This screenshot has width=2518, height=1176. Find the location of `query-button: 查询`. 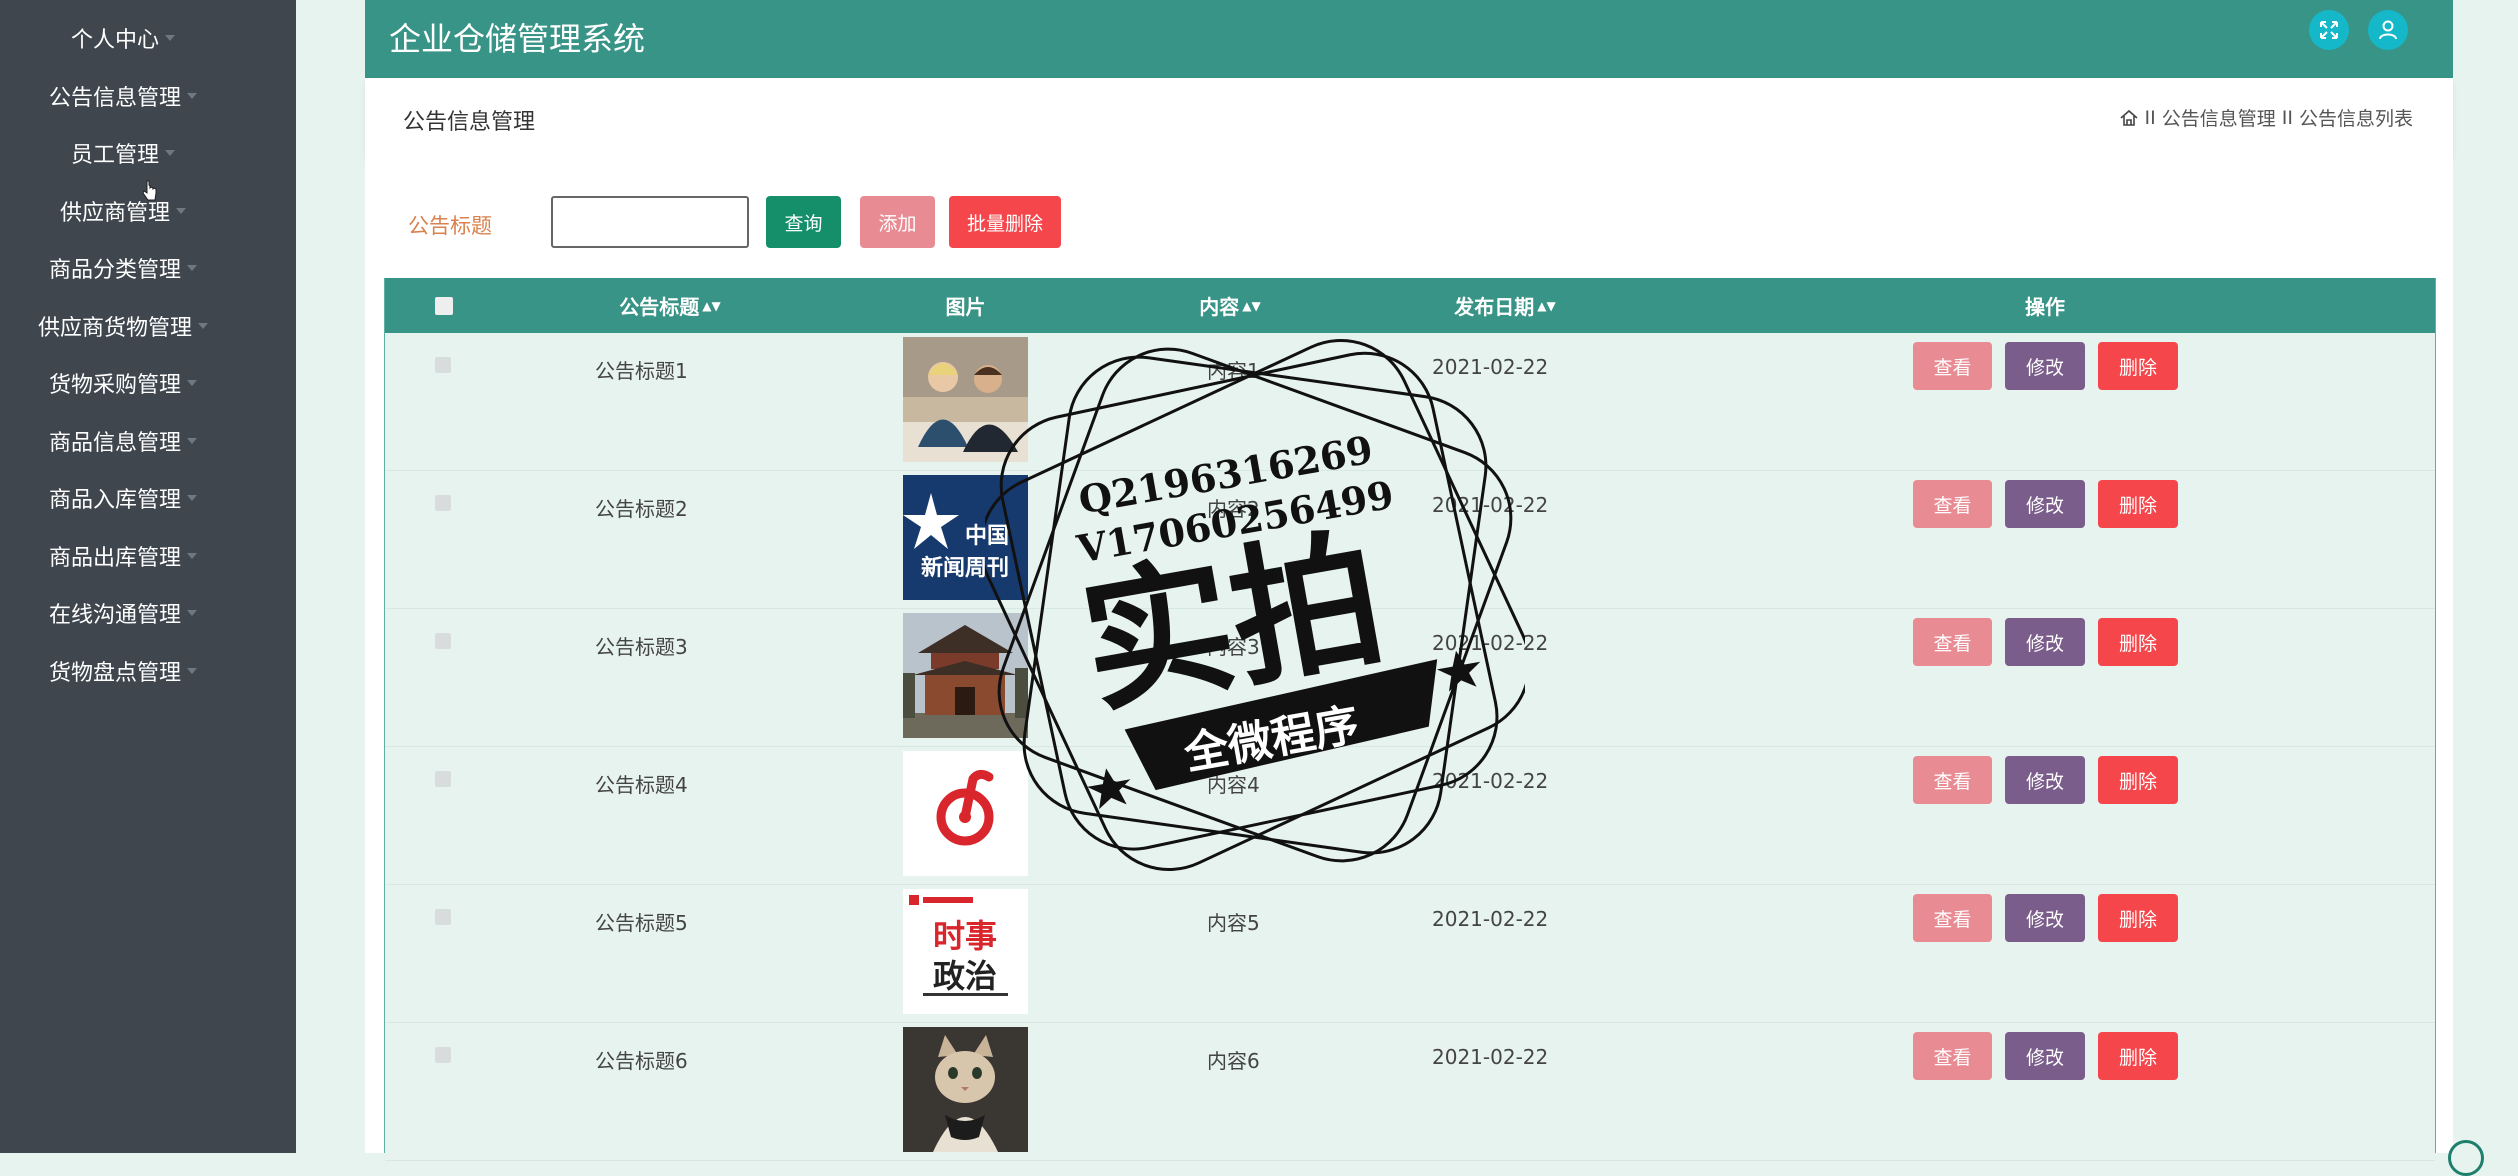

query-button: 查询 is located at coordinates (803, 222).